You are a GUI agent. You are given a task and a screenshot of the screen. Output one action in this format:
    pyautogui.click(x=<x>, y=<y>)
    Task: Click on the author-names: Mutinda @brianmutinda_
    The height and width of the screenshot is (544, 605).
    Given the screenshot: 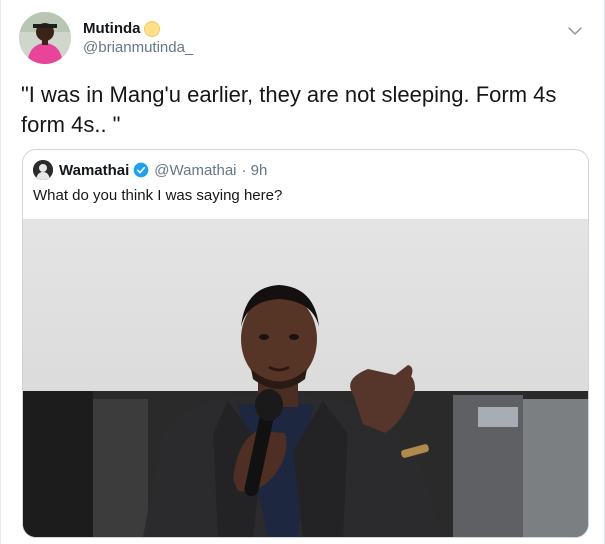 What is the action you would take?
    pyautogui.click(x=138, y=38)
    